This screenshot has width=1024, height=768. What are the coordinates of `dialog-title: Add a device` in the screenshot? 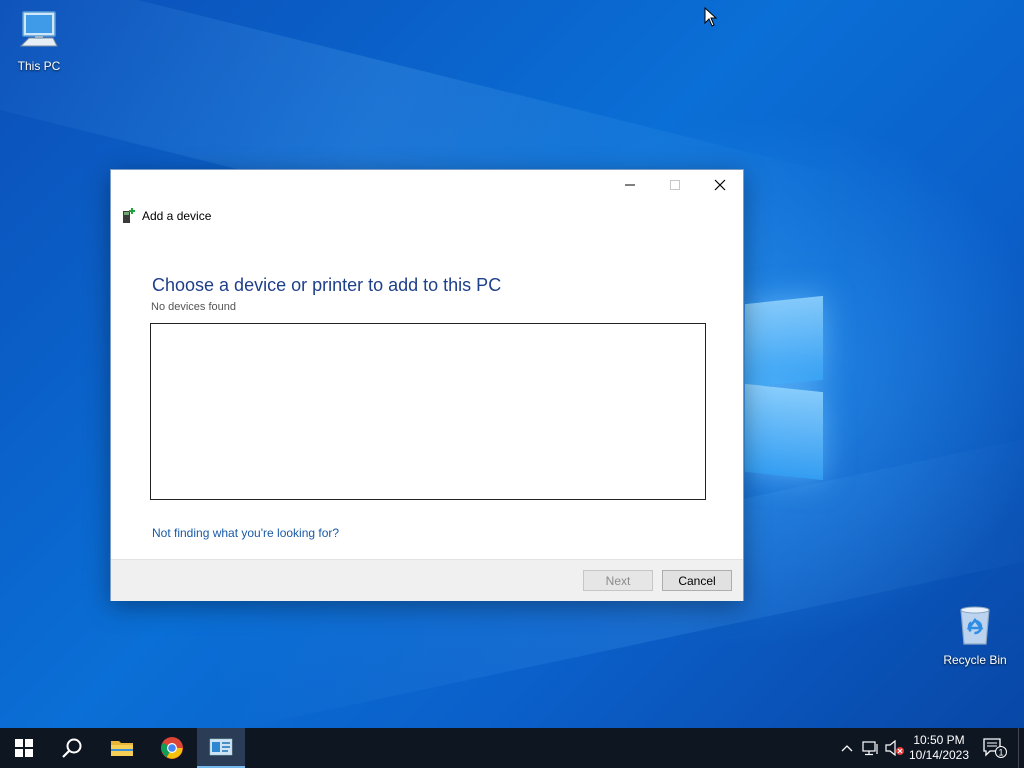 It's located at (177, 216).